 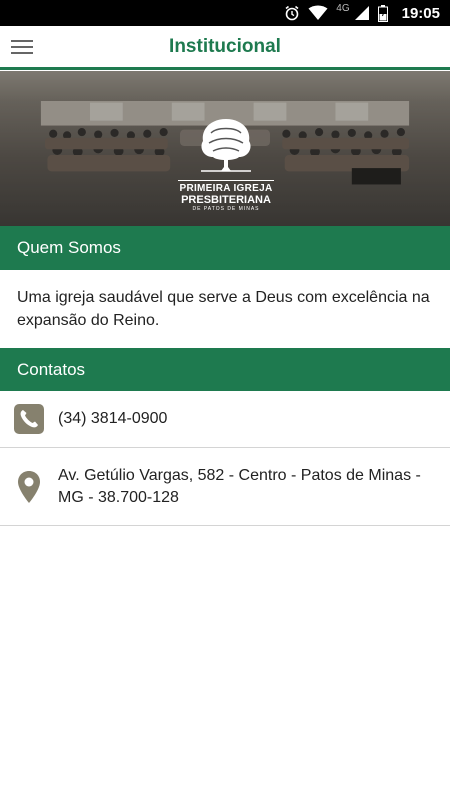 I want to click on section-header-about: Quem Somos, so click(x=225, y=248).